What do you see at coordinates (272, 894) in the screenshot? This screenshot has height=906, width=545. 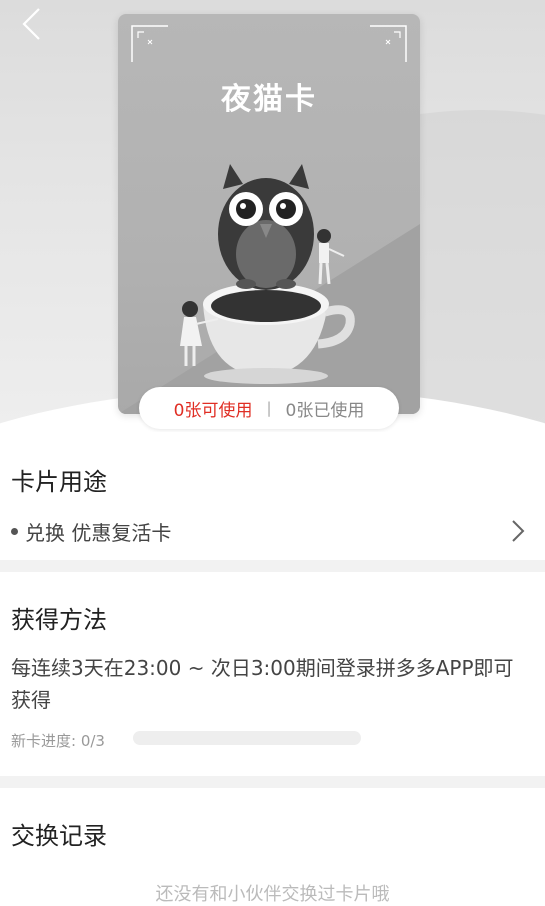 I see `exchange-empty-hint: 还没有和小伙伴交换过卡片哦` at bounding box center [272, 894].